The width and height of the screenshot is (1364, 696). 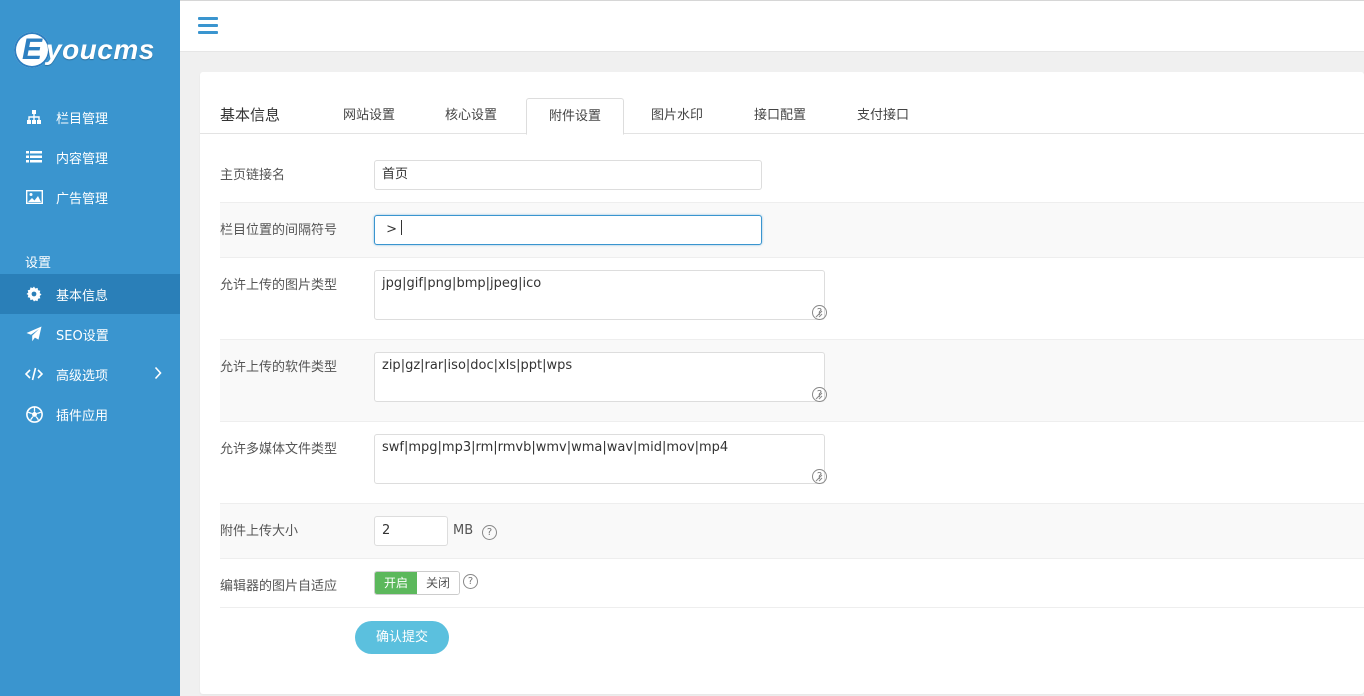 I want to click on image-types-label: 允许上传的图片类型, so click(x=279, y=285).